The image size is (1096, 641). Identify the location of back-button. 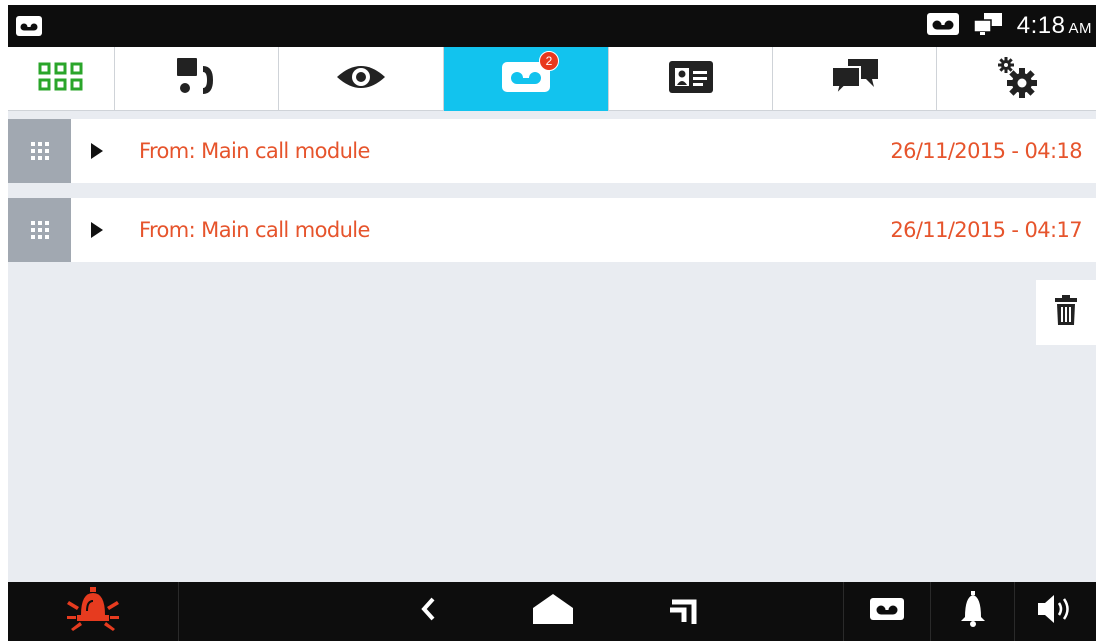
(428, 611).